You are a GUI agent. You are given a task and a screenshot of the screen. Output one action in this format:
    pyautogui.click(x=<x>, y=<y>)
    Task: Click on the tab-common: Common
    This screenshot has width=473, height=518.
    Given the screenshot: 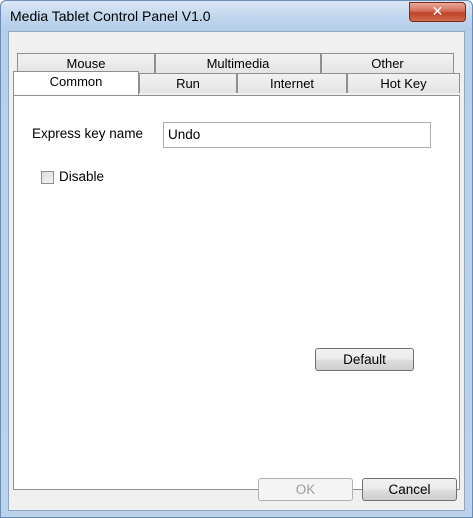 What is the action you would take?
    pyautogui.click(x=76, y=83)
    